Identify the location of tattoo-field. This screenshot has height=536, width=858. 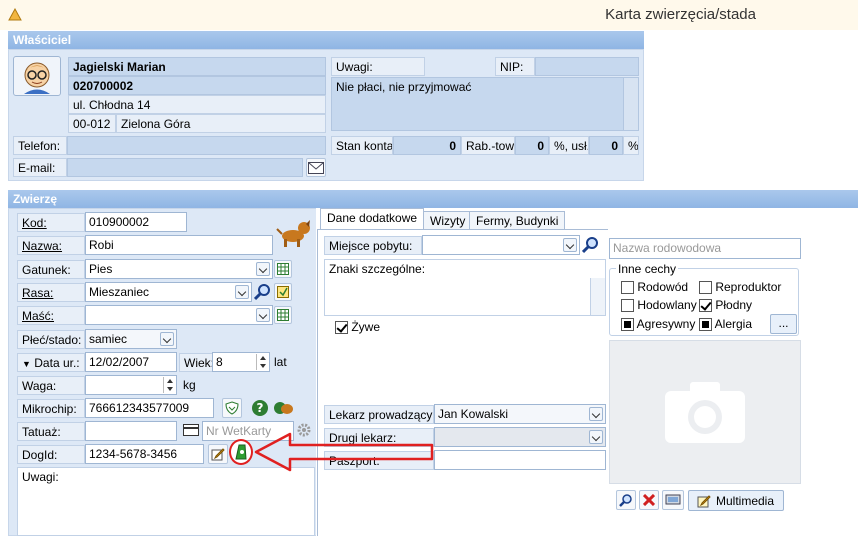
(131, 431).